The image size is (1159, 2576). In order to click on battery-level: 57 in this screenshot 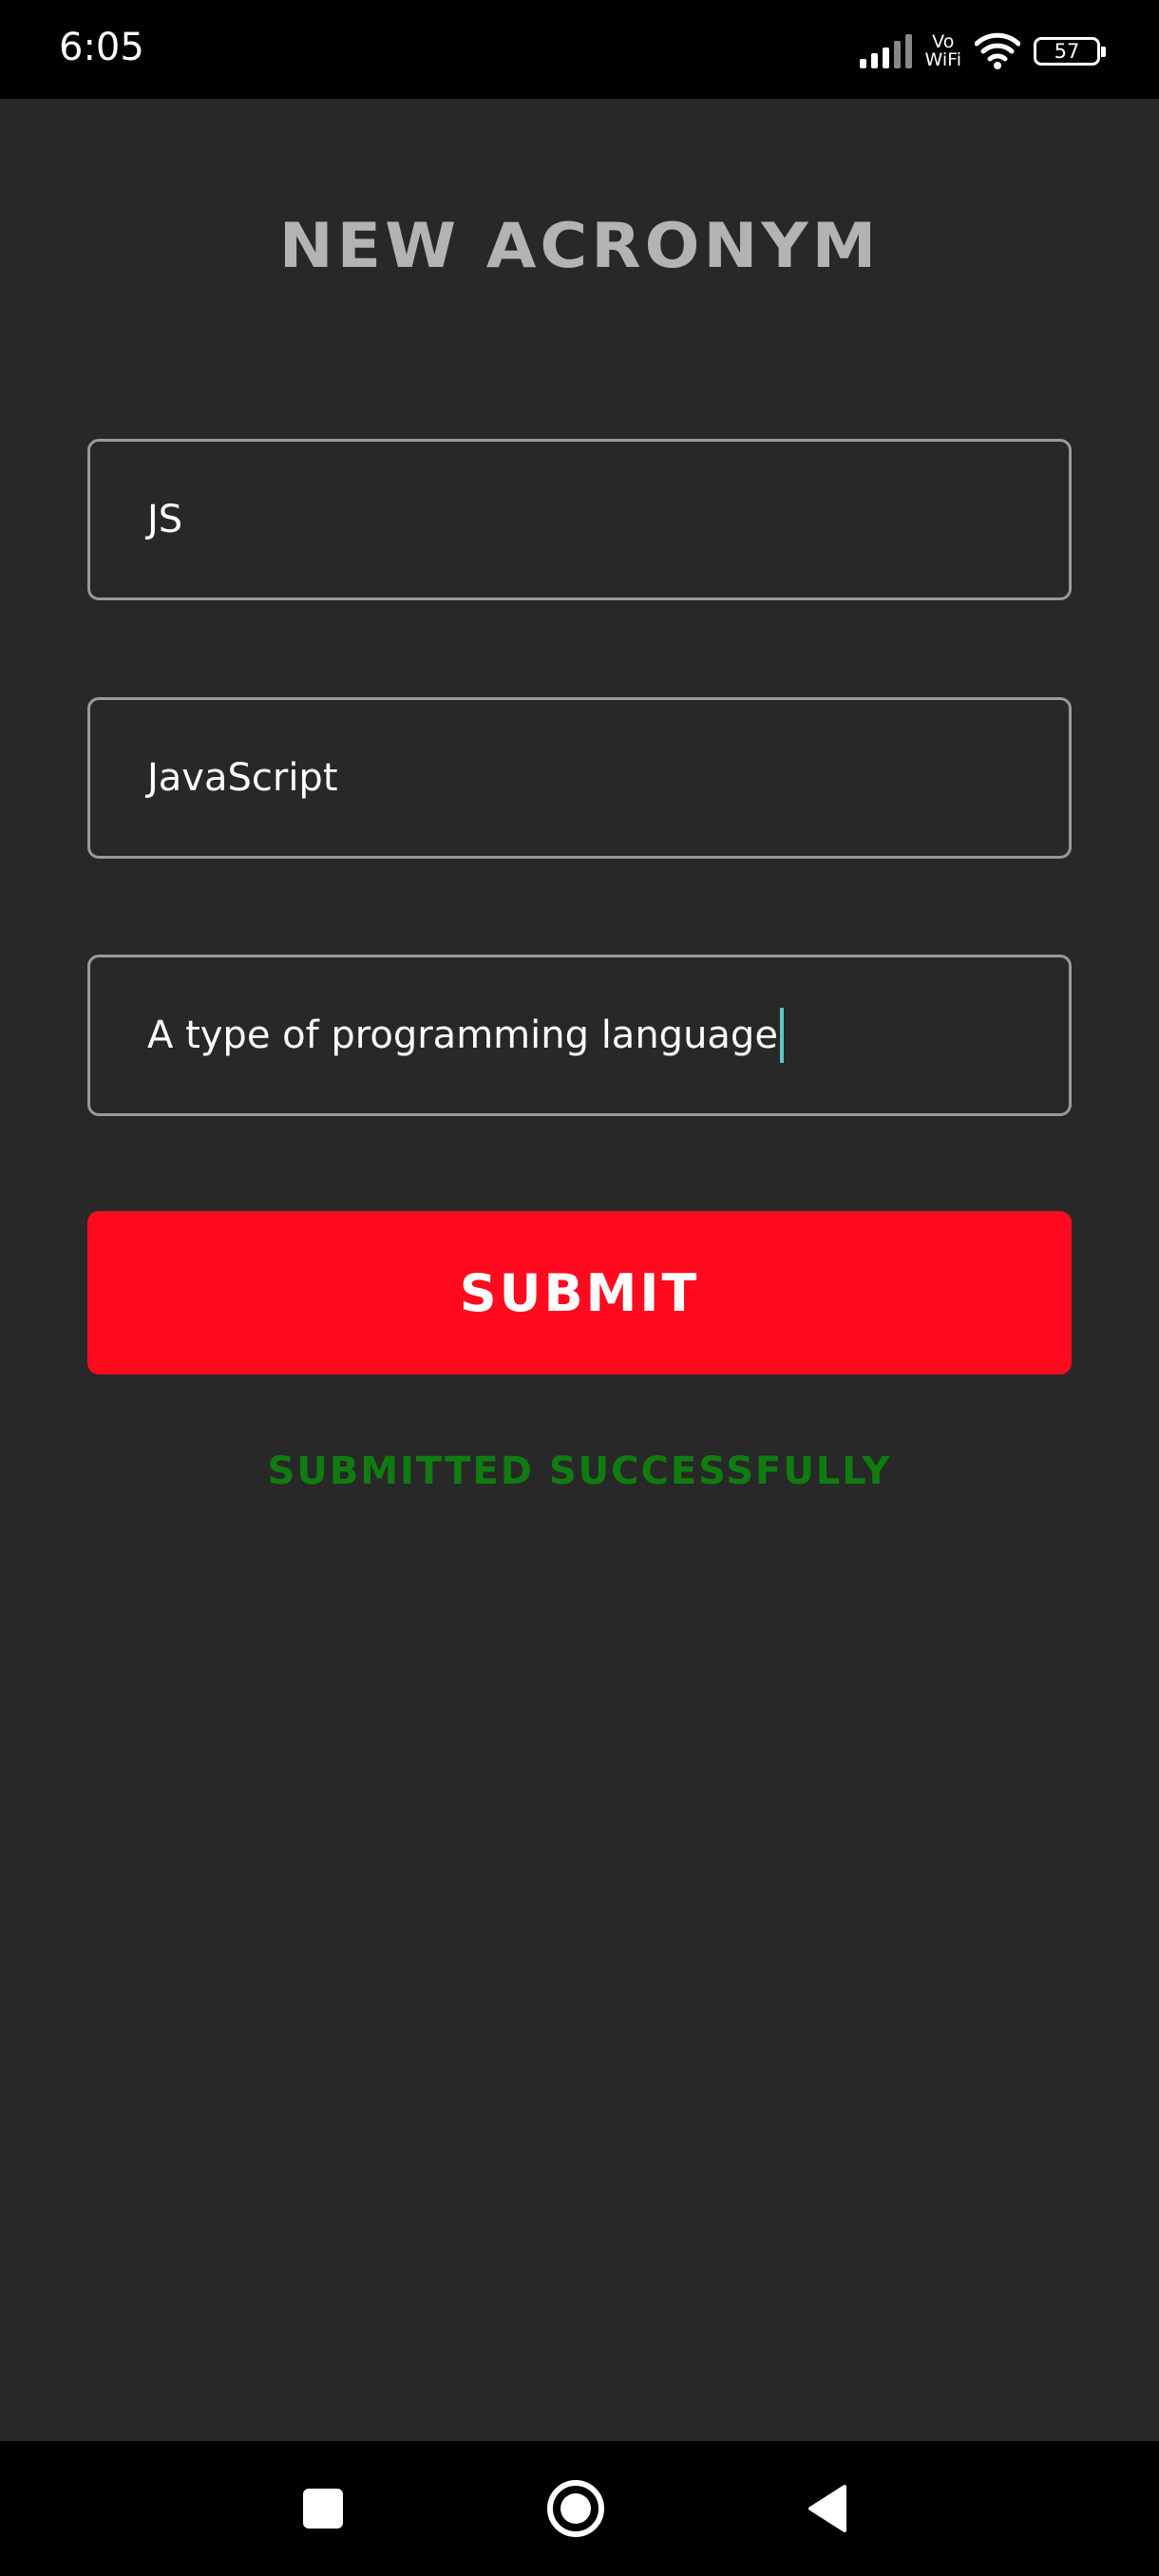, I will do `click(1067, 51)`.